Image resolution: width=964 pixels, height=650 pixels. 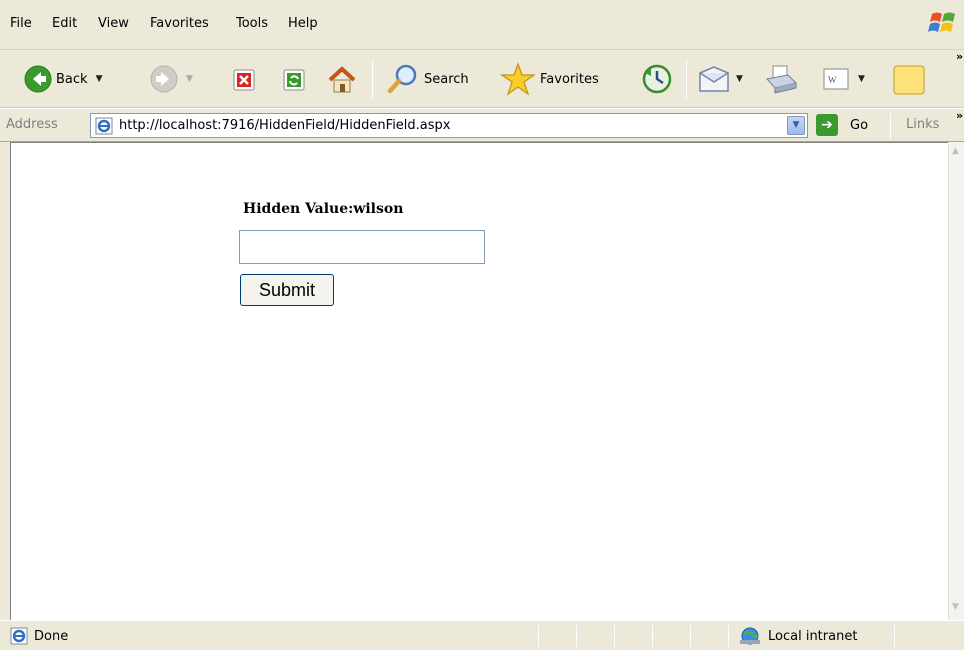 I want to click on menu-help: Help, so click(x=303, y=23).